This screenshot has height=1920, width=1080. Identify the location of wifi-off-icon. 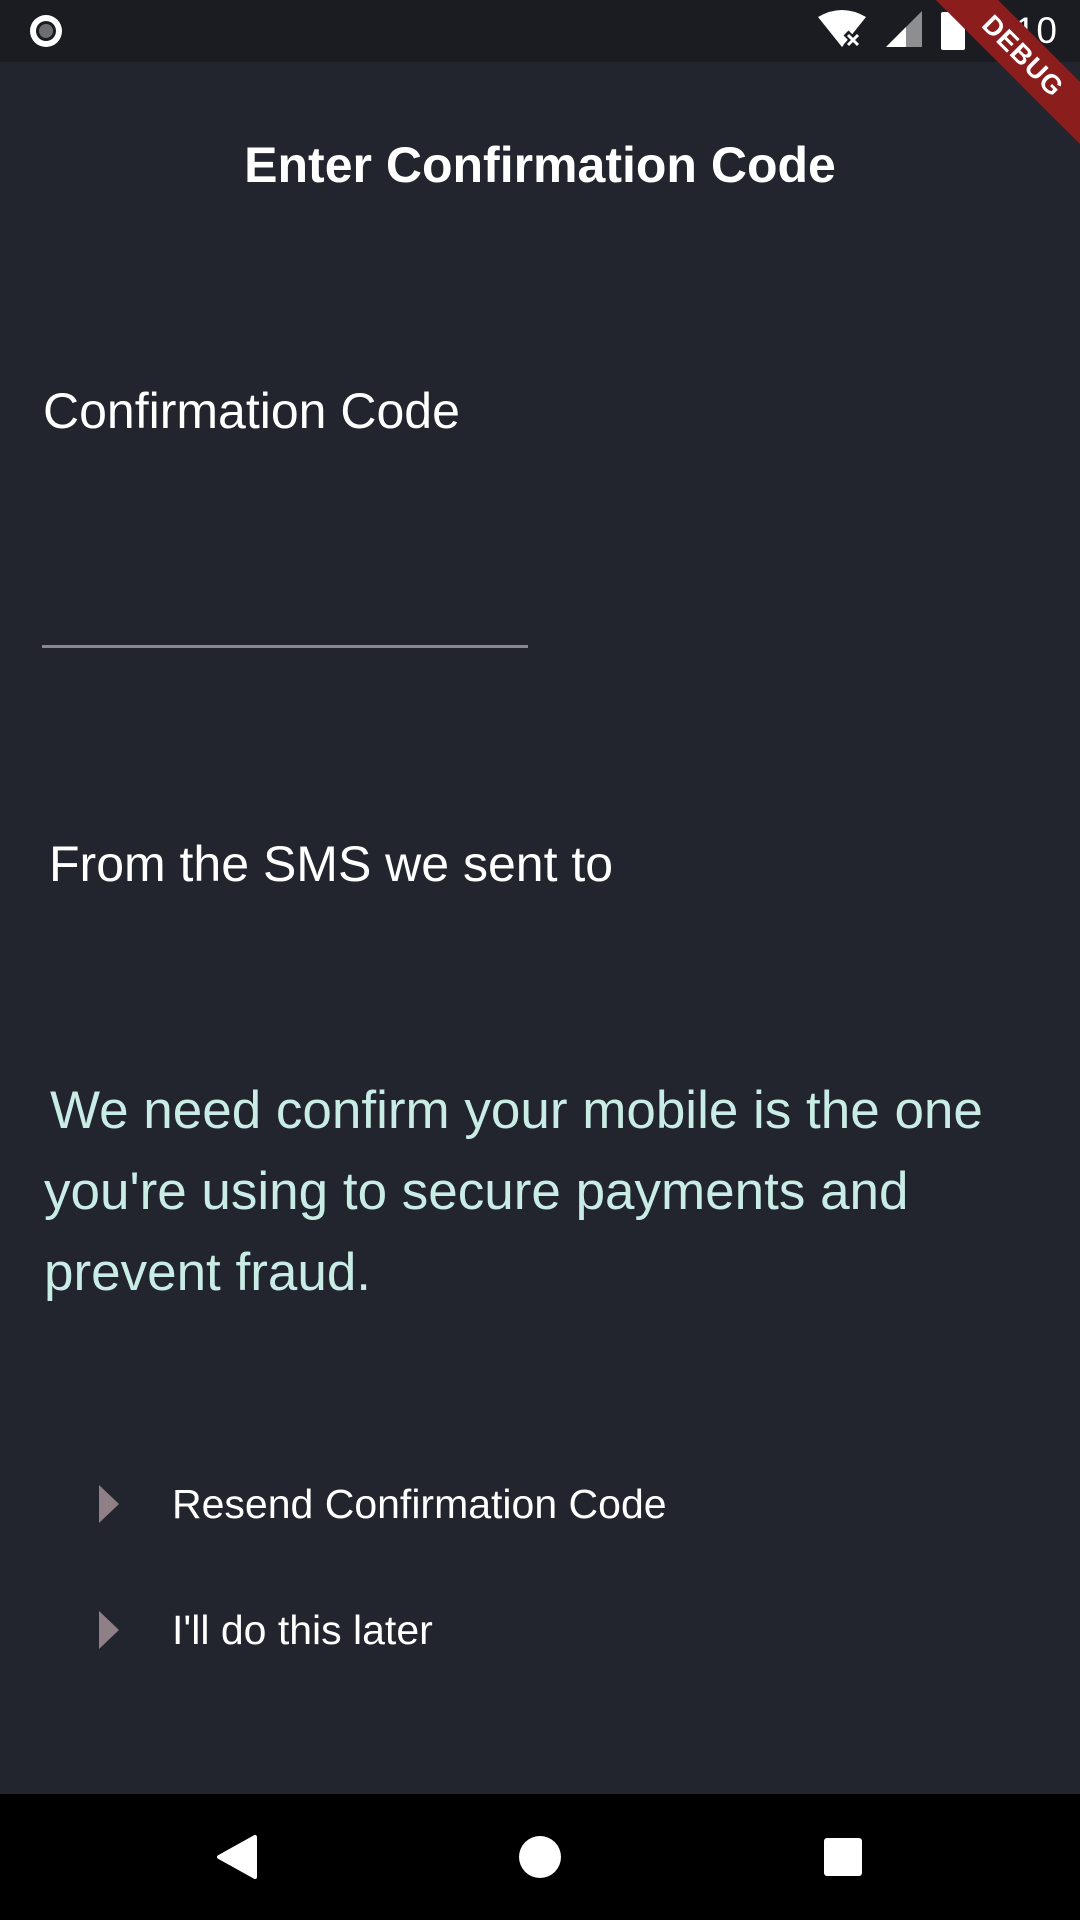
(842, 31).